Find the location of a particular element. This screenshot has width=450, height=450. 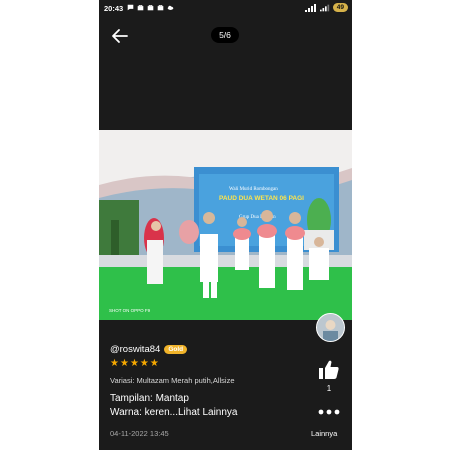

like-count: 1 is located at coordinates (329, 388).